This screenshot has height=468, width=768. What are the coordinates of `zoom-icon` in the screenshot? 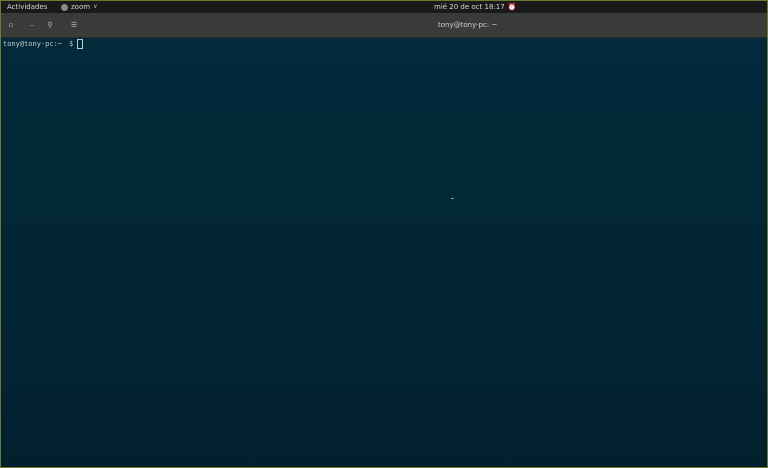 It's located at (64, 7).